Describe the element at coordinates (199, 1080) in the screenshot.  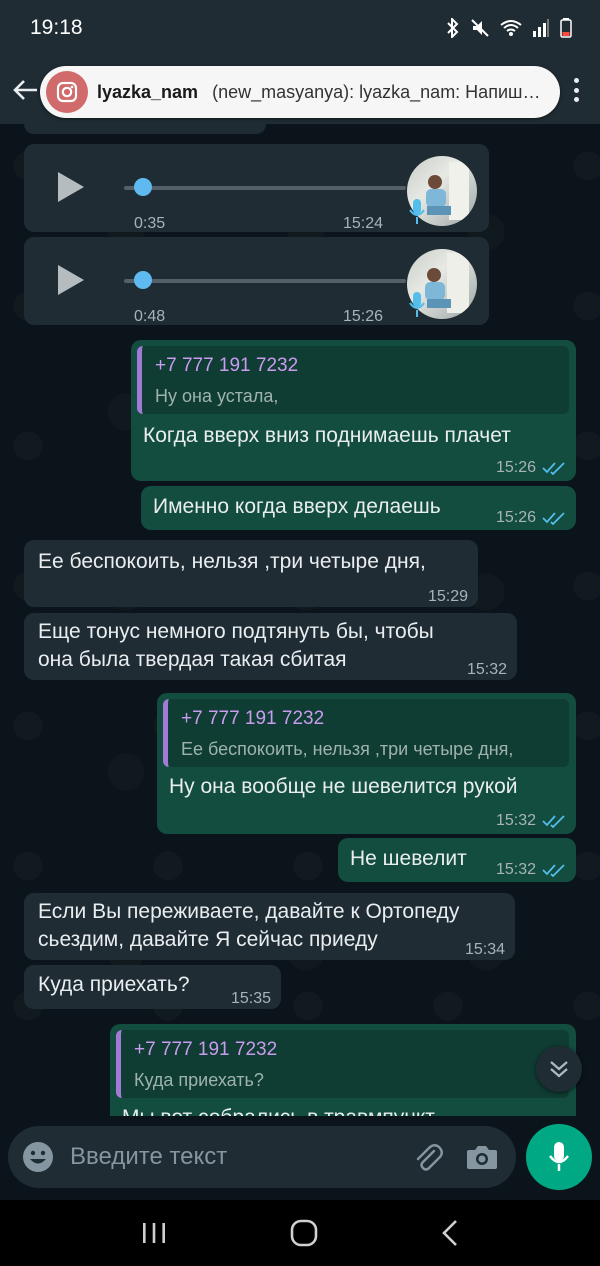
I see `quote-text: Куда приехать?` at that location.